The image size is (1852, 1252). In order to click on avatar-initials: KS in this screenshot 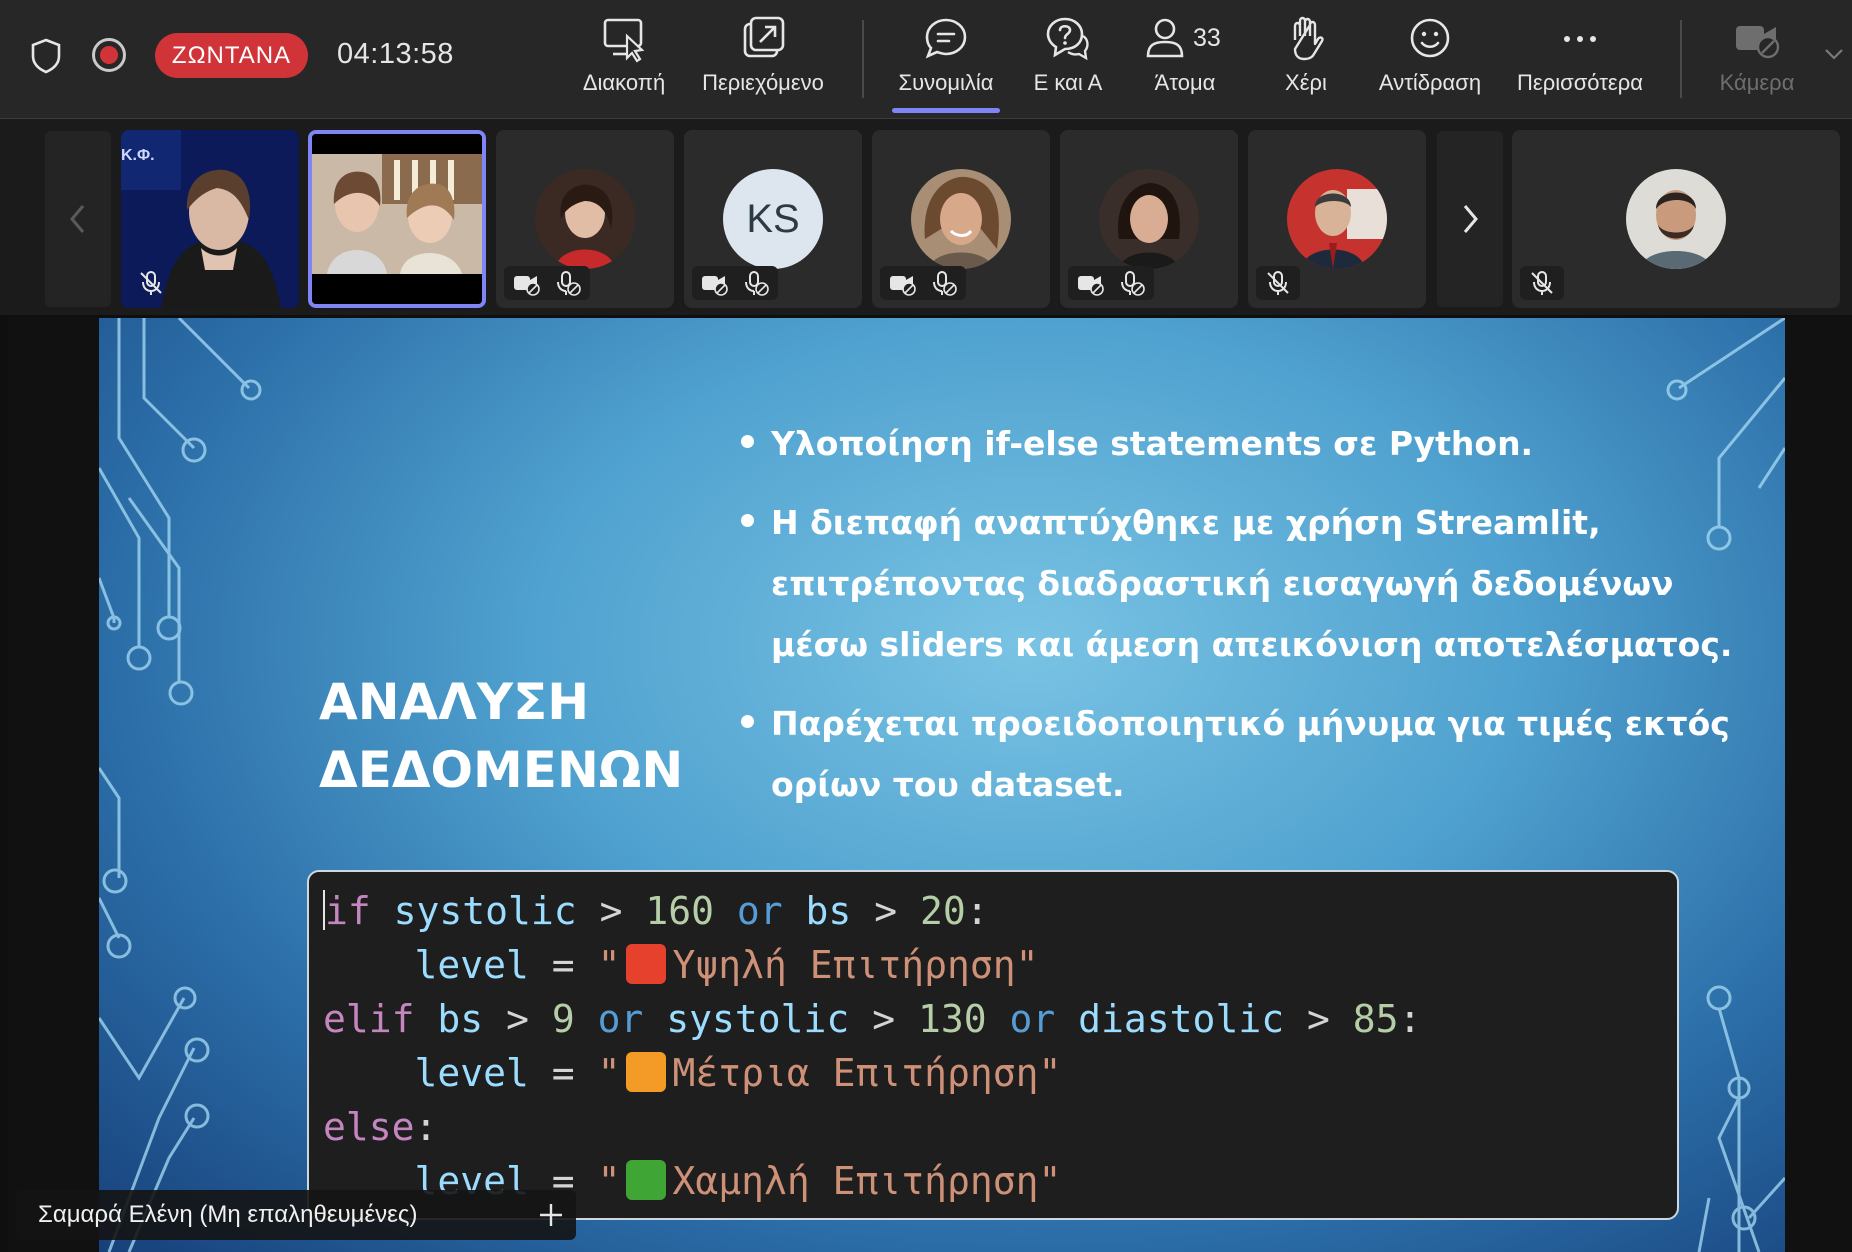, I will do `click(773, 219)`.